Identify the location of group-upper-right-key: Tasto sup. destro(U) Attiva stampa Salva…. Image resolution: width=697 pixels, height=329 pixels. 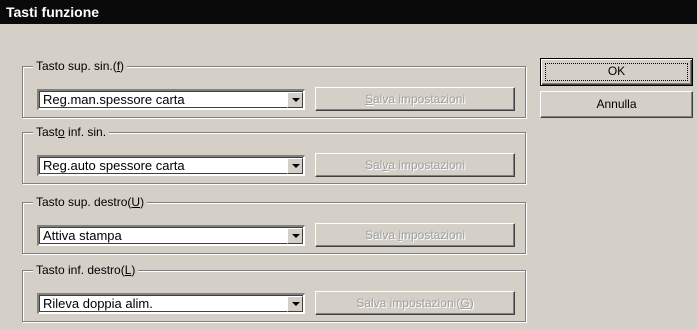
(274, 224).